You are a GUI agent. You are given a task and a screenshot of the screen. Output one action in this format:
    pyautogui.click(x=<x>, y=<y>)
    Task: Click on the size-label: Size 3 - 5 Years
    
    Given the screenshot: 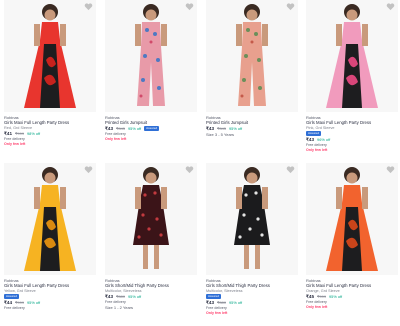 What is the action you would take?
    pyautogui.click(x=220, y=134)
    